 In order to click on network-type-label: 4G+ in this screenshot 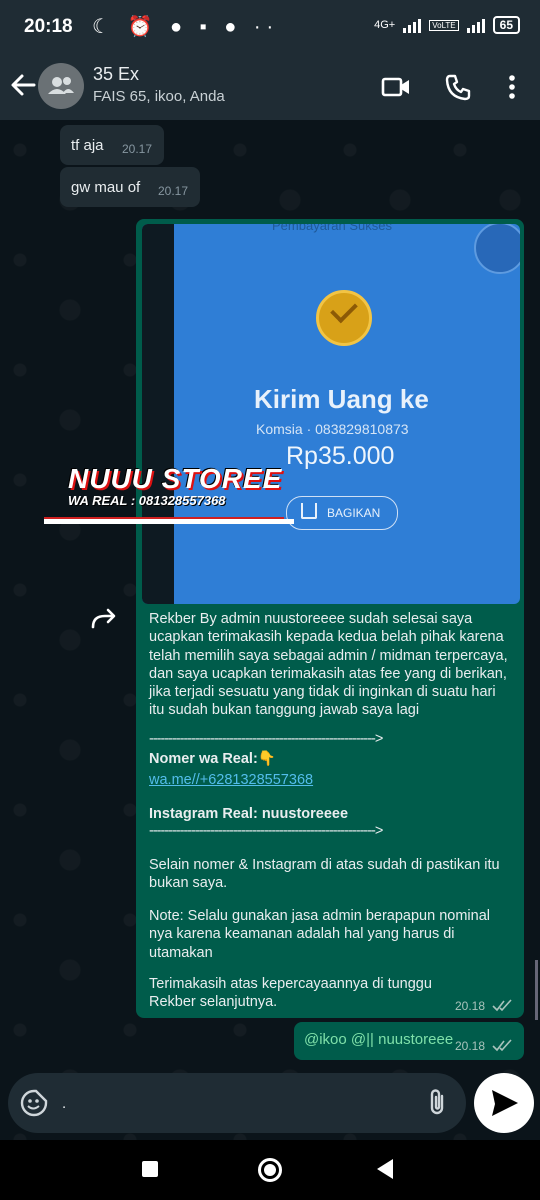, I will do `click(385, 25)`.